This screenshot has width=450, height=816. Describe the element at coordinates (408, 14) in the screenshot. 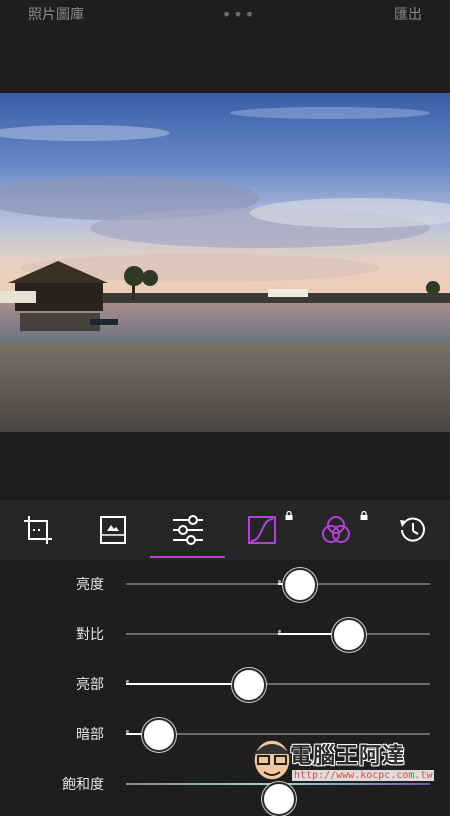

I see `export-button: 匯出` at that location.